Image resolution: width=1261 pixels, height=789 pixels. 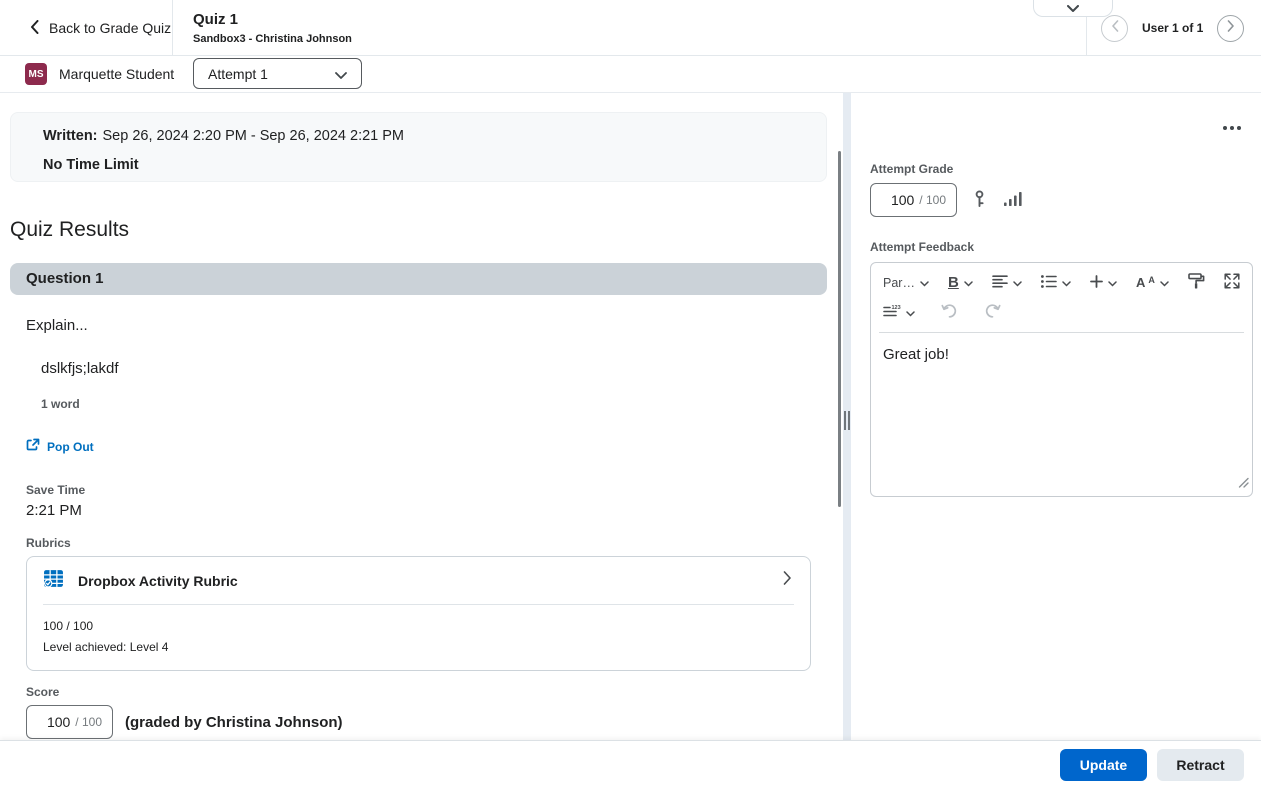 What do you see at coordinates (418, 279) in the screenshot?
I see `question-header: Question 1` at bounding box center [418, 279].